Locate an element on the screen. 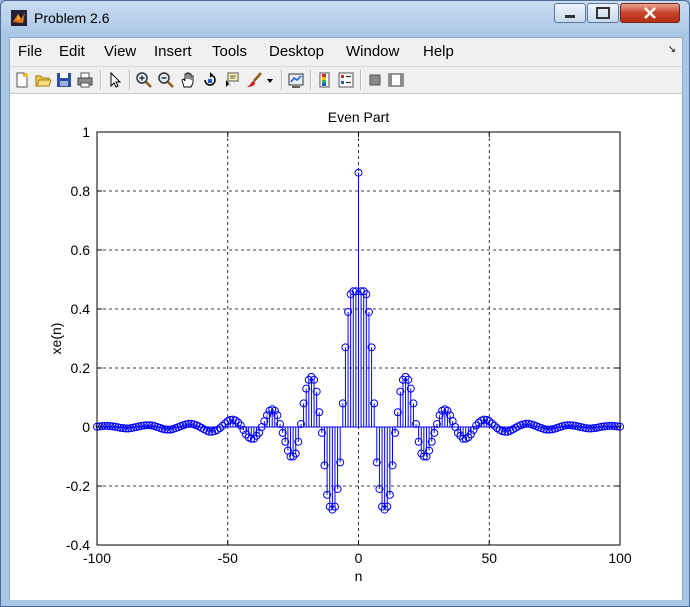 This screenshot has height=607, width=690. pointer-icon is located at coordinates (115, 80).